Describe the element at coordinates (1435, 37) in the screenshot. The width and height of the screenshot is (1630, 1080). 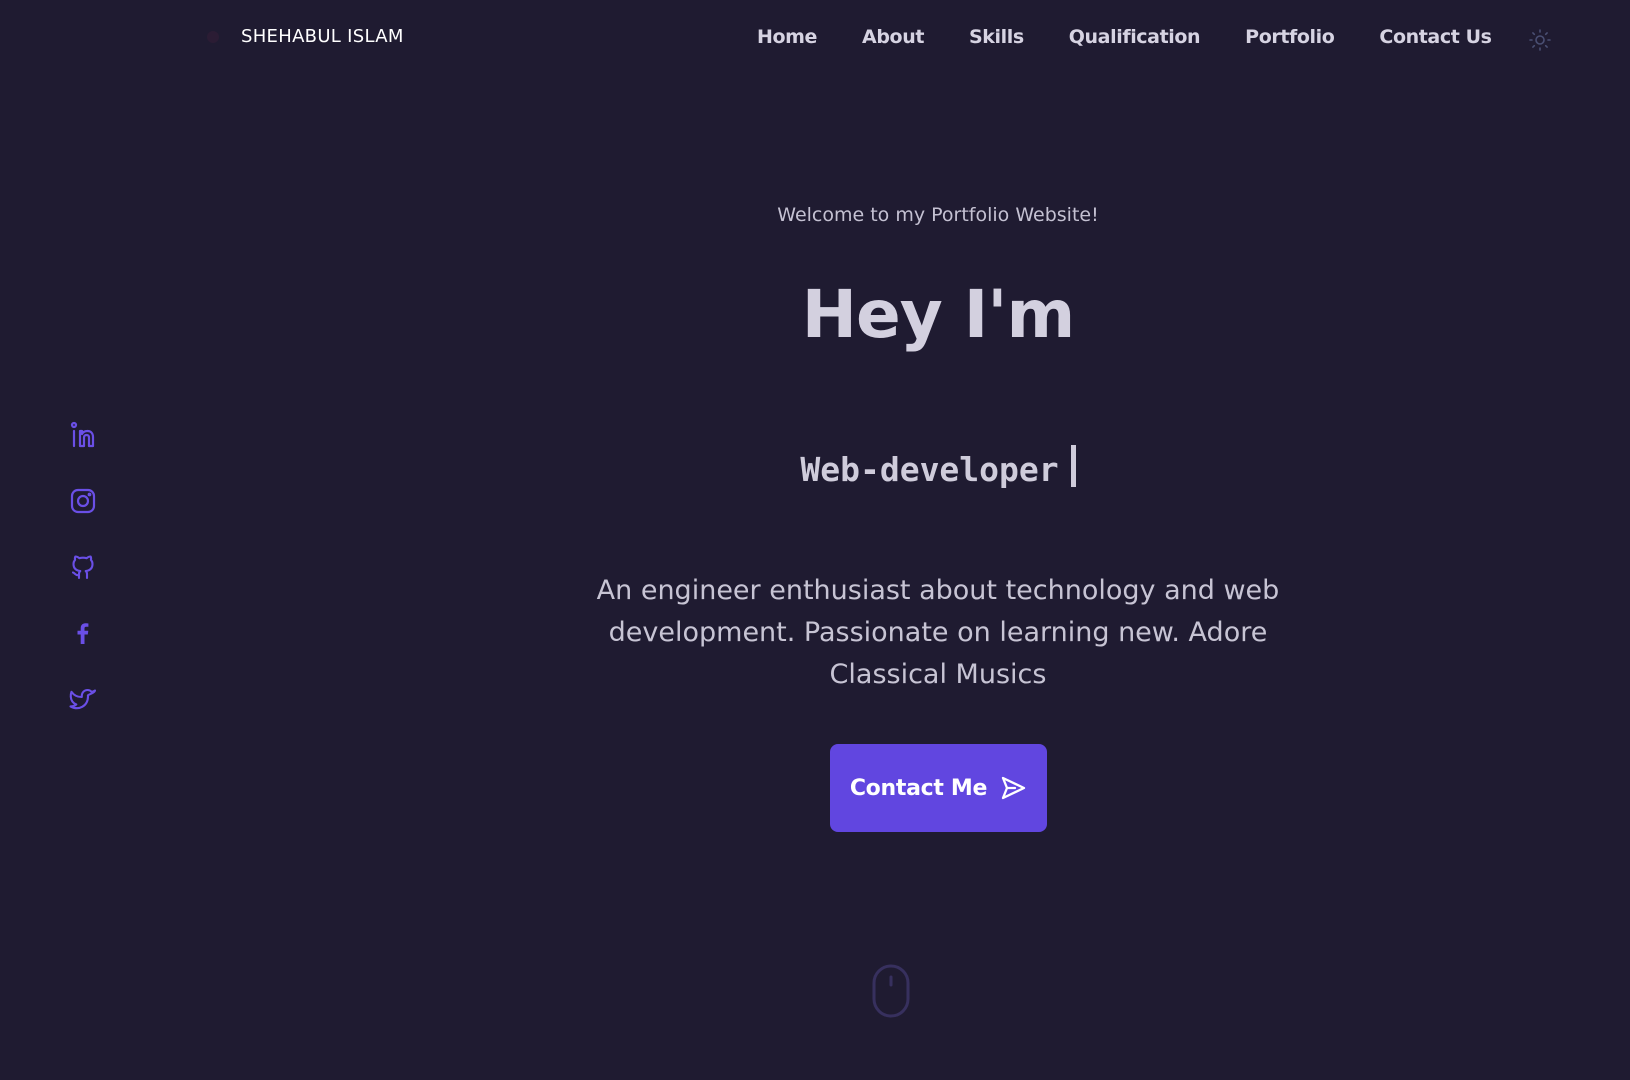
I see `nav-contact-us: Contact Us` at that location.